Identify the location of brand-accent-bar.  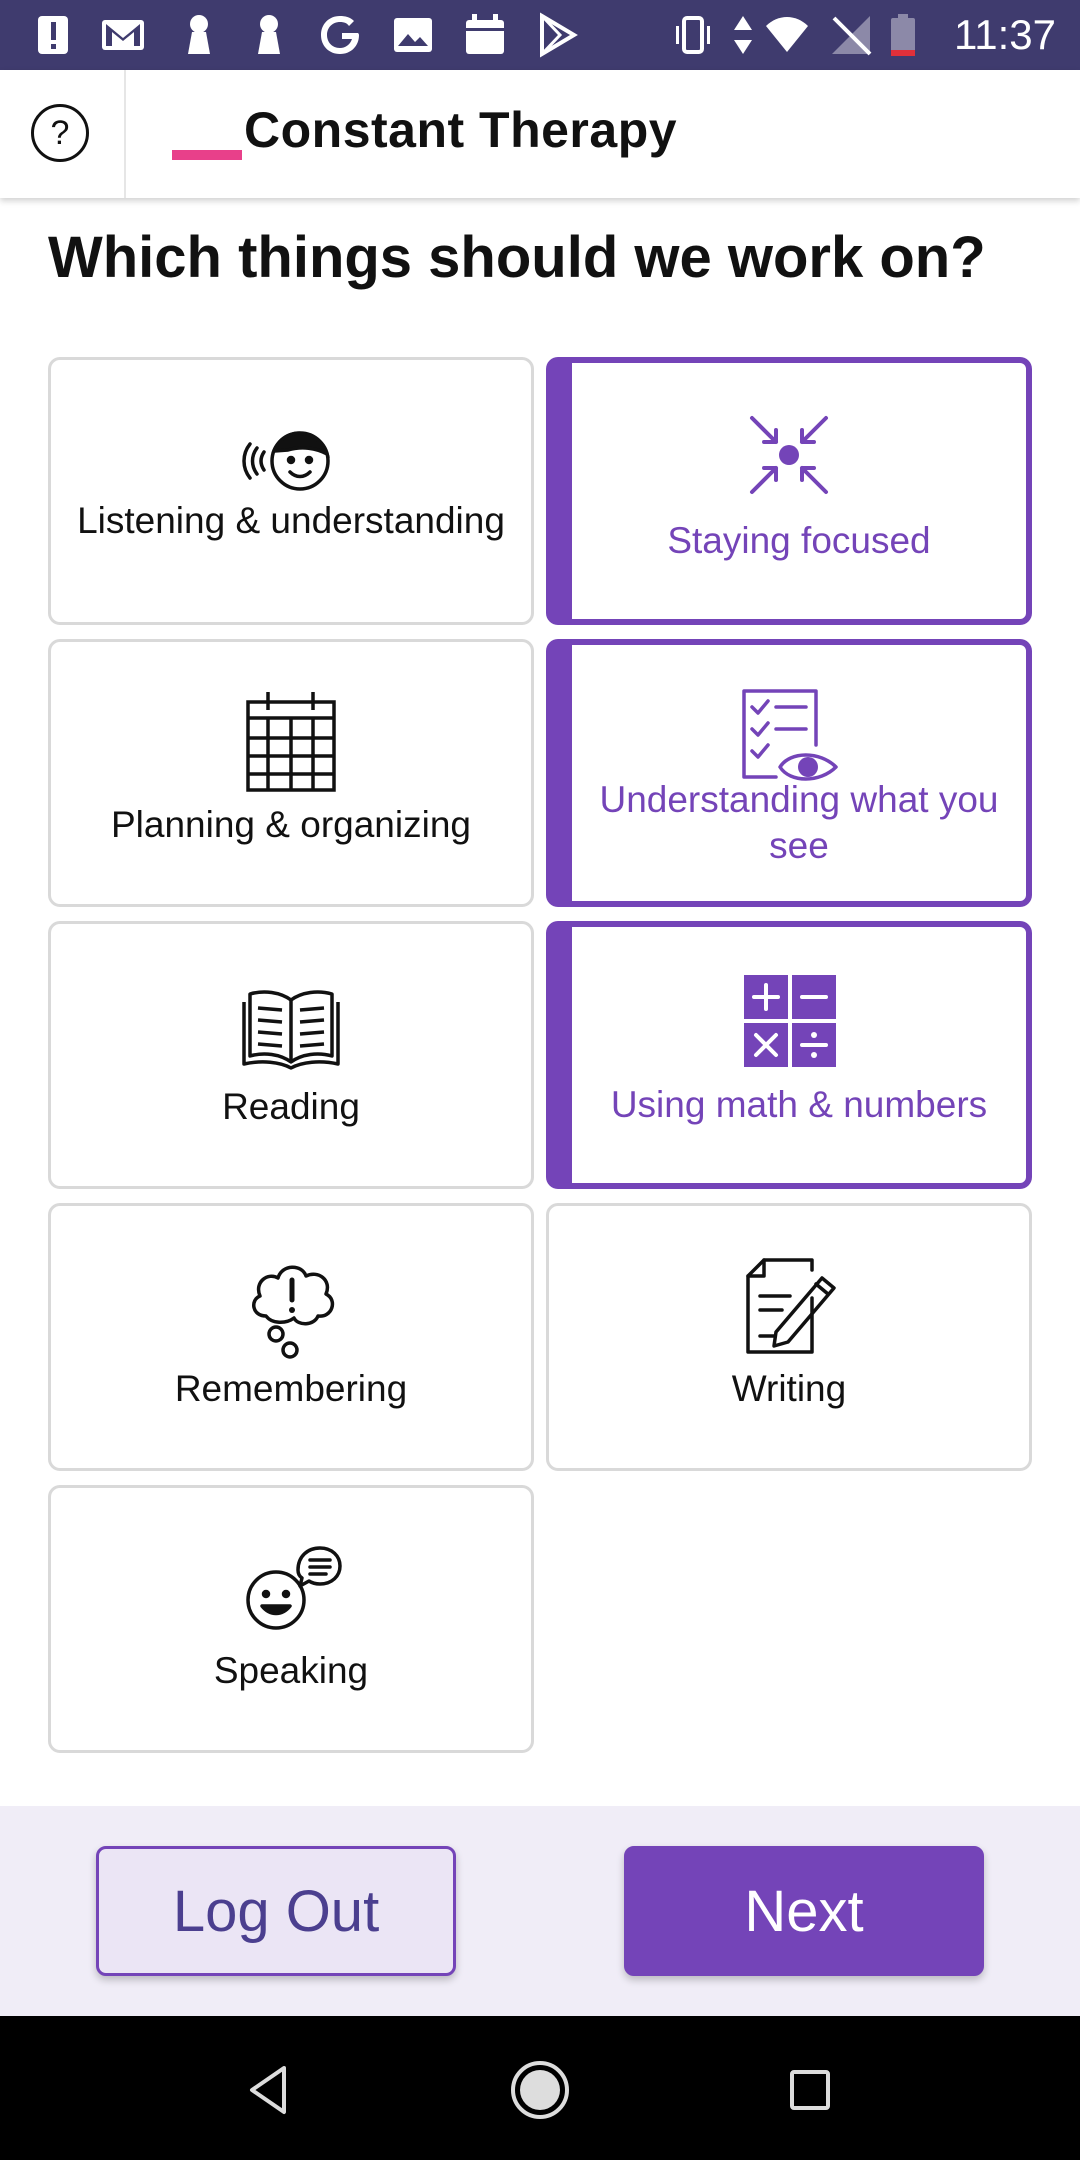
(207, 155).